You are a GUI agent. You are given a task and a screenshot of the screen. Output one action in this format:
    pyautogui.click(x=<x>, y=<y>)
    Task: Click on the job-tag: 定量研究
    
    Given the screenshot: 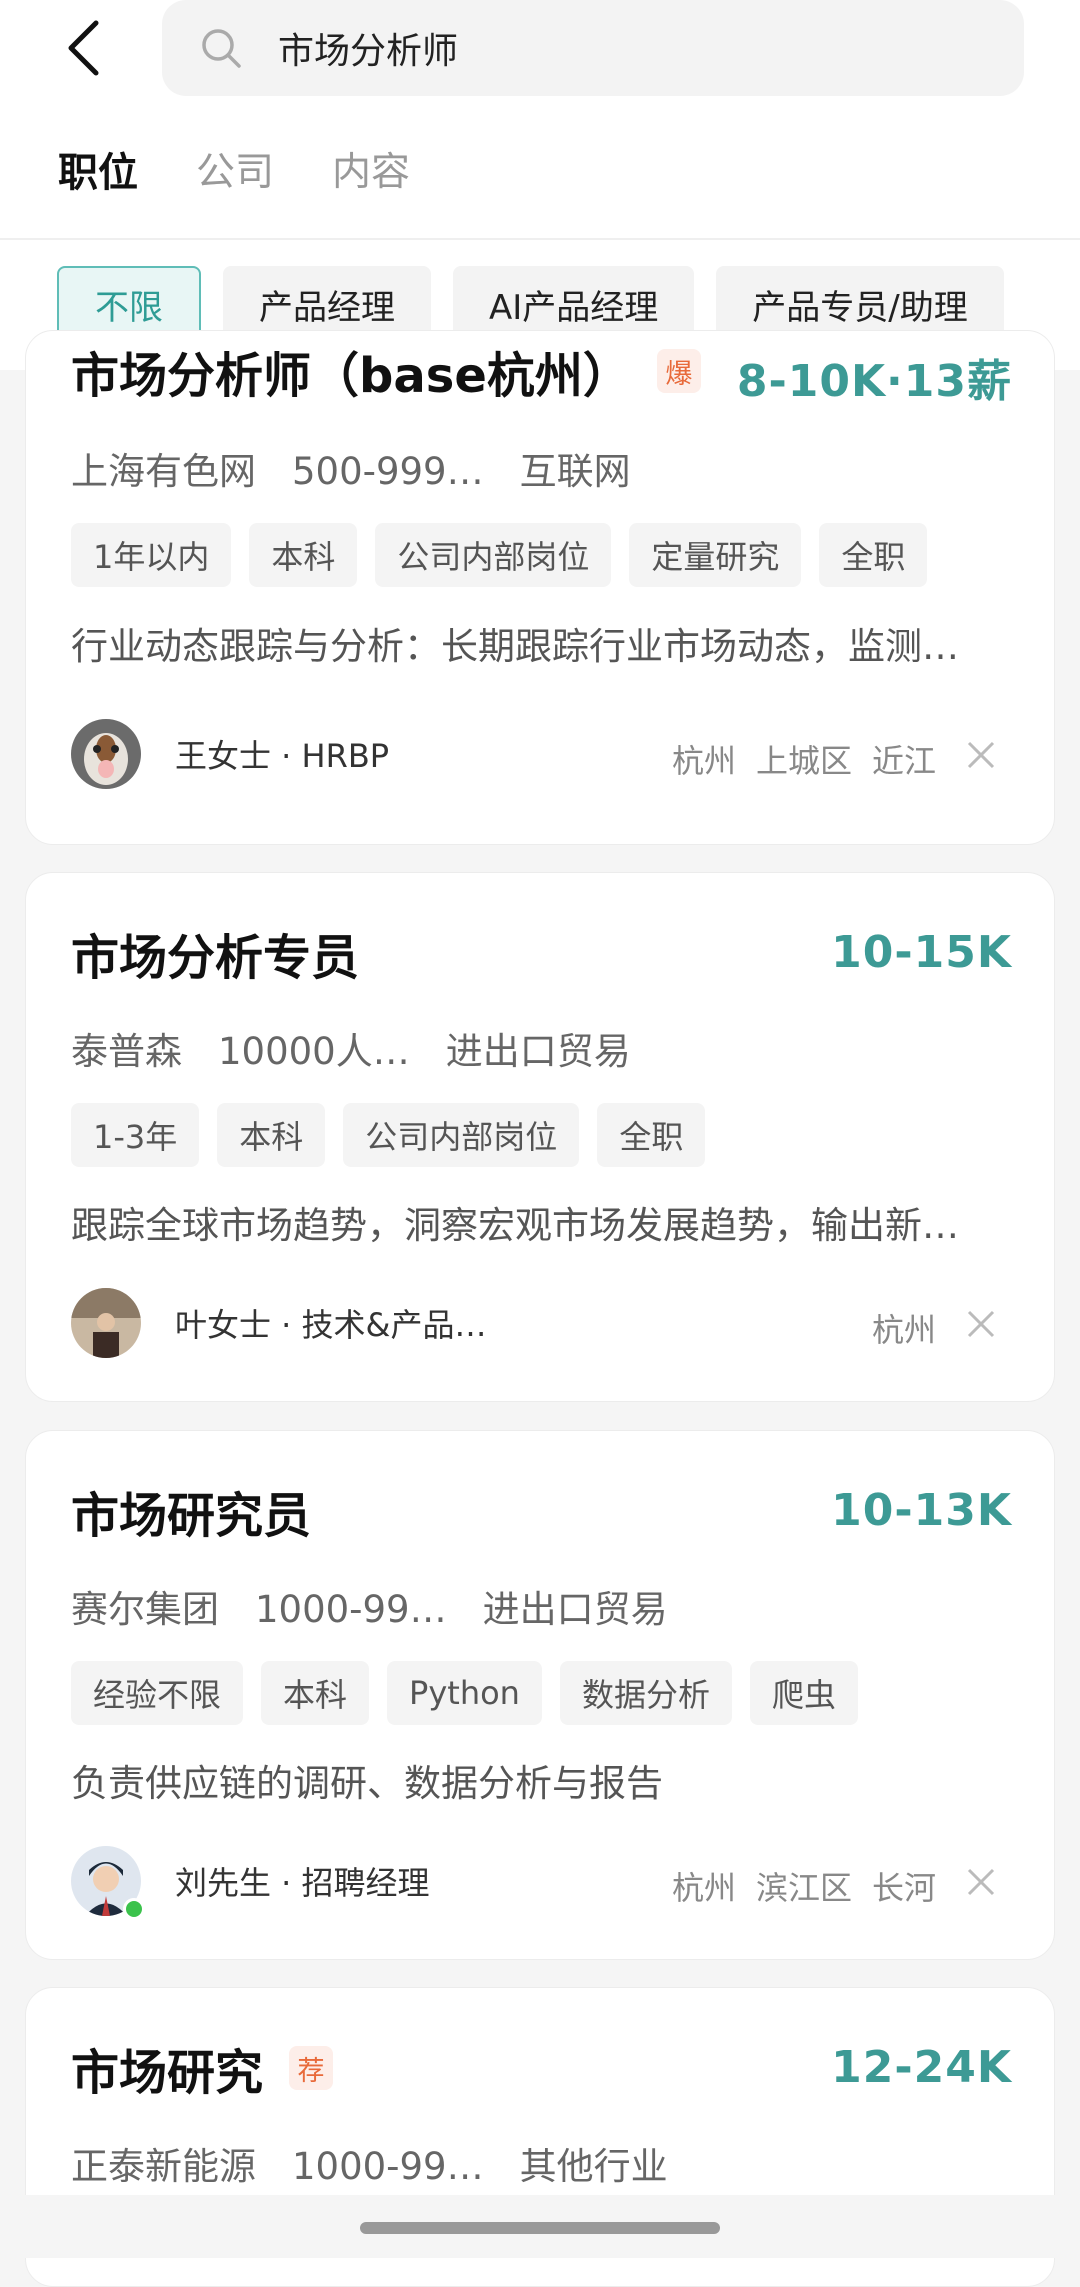 What is the action you would take?
    pyautogui.click(x=715, y=555)
    